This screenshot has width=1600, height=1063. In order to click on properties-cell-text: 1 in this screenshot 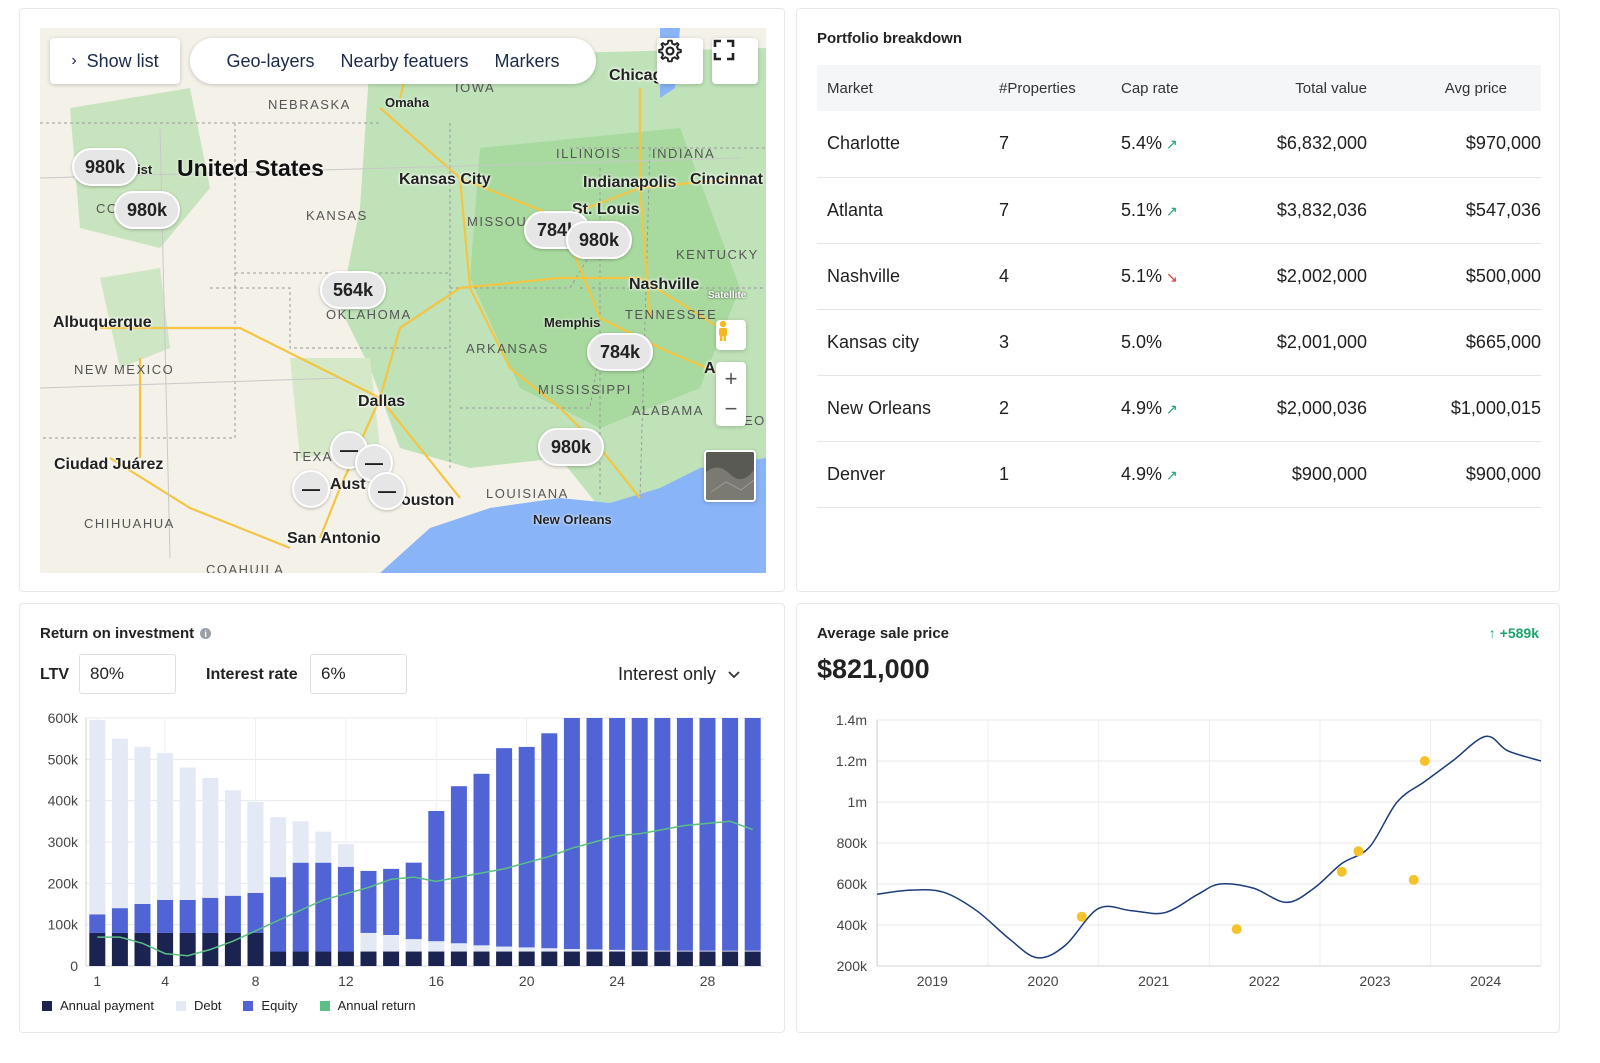, I will do `click(1004, 473)`.